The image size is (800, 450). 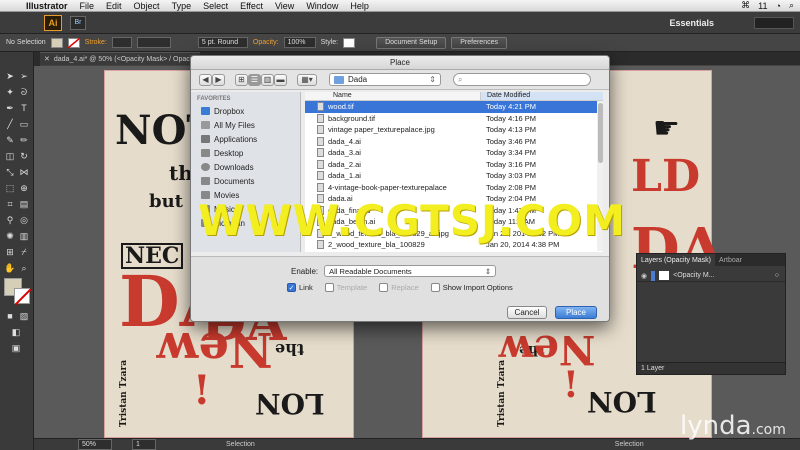 I want to click on selection-tool-icon: ➤, so click(x=10, y=76).